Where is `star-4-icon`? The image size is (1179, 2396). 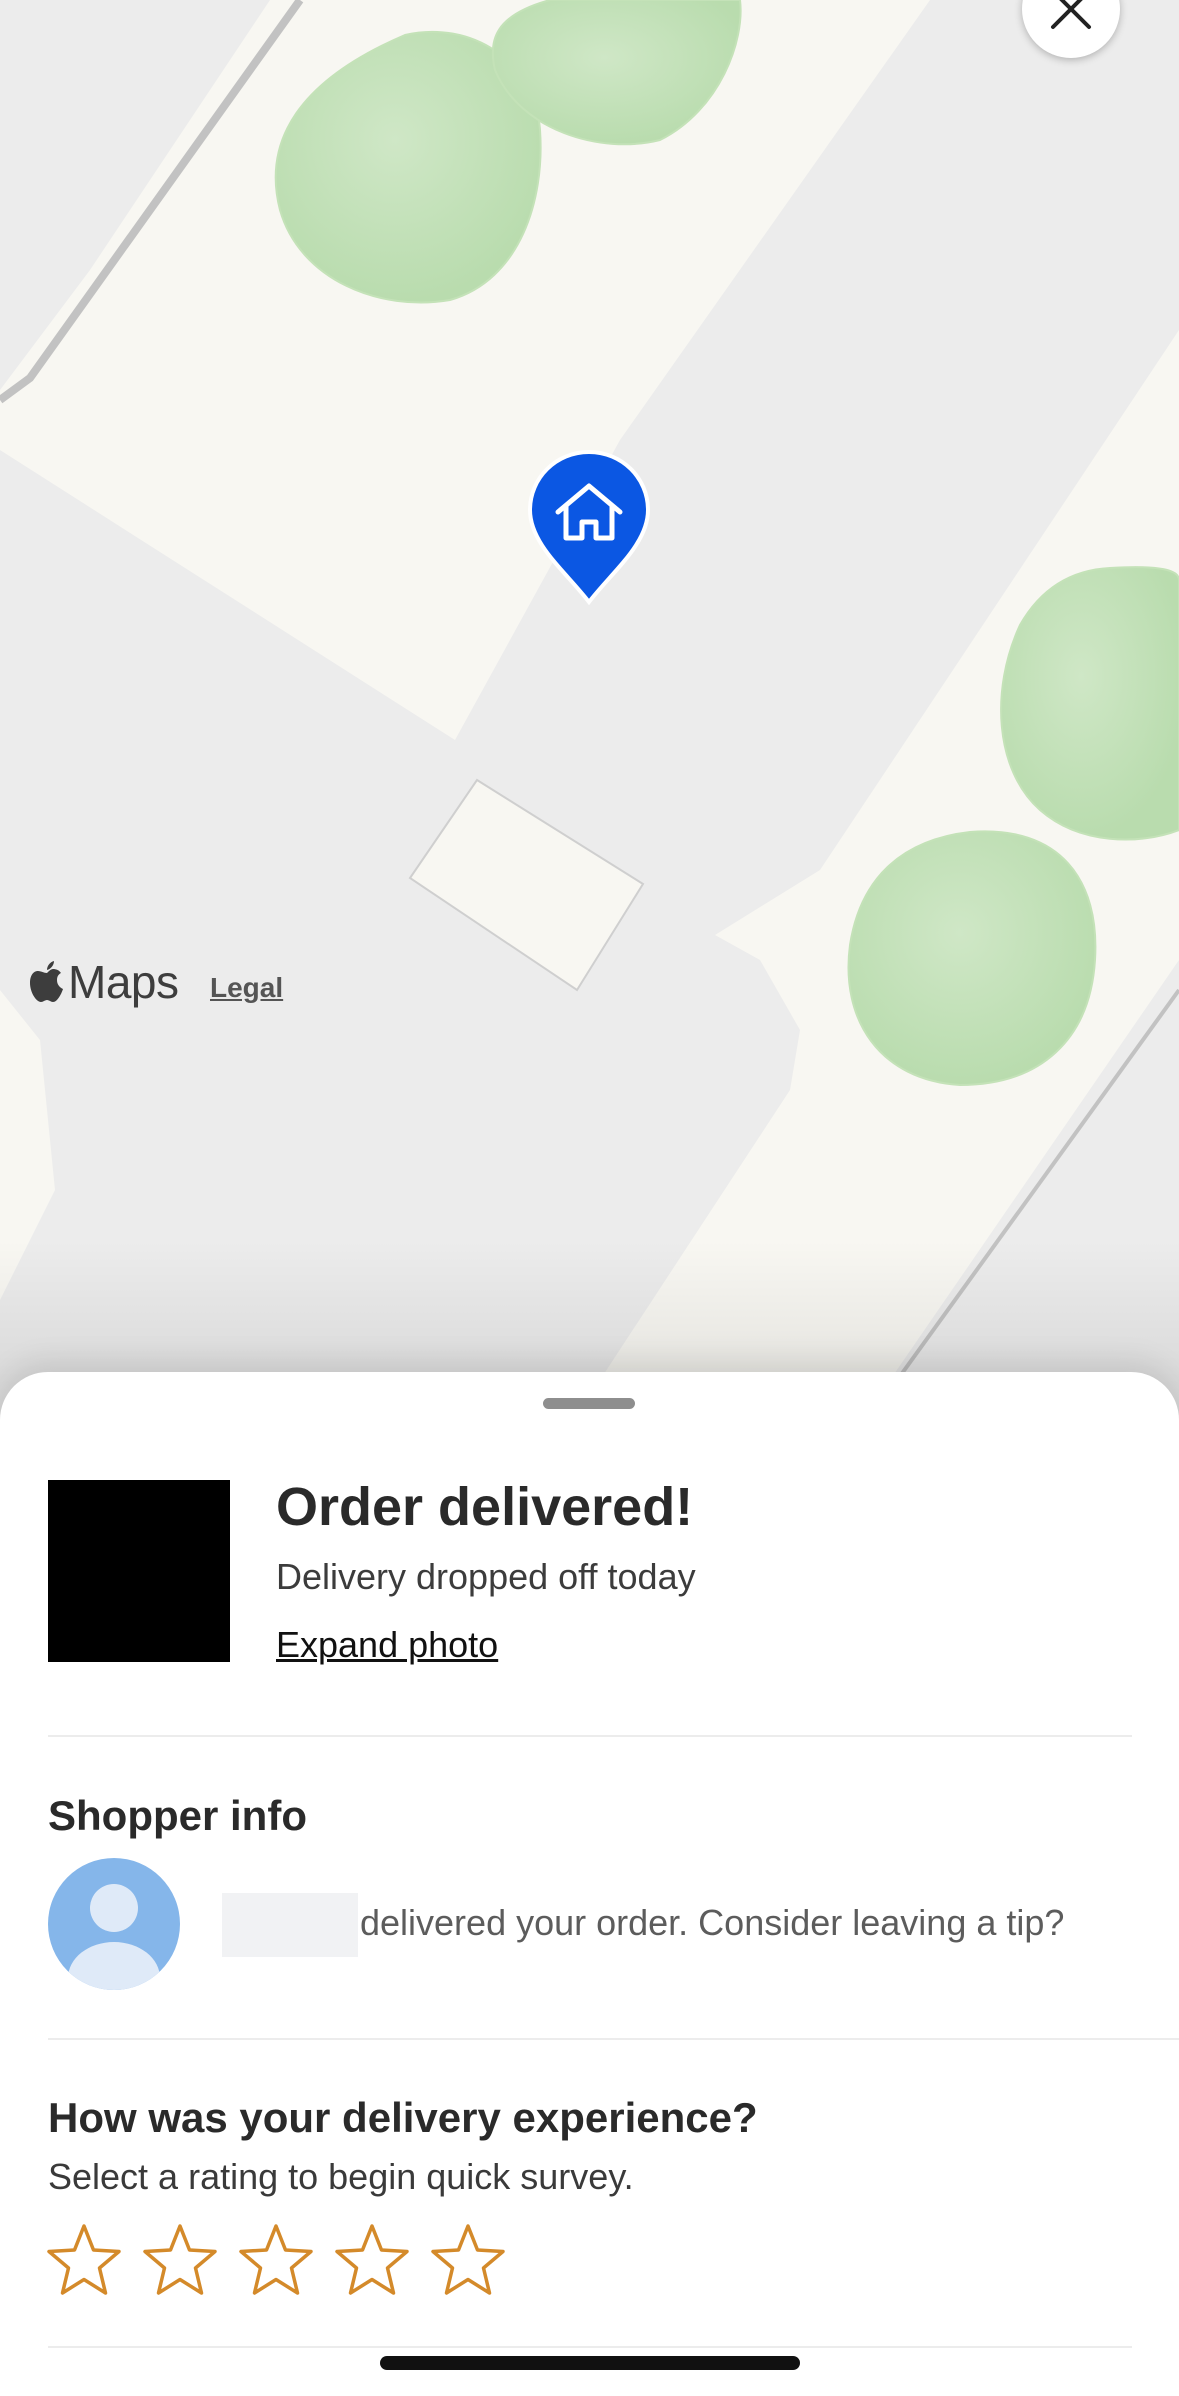
star-4-icon is located at coordinates (372, 2260).